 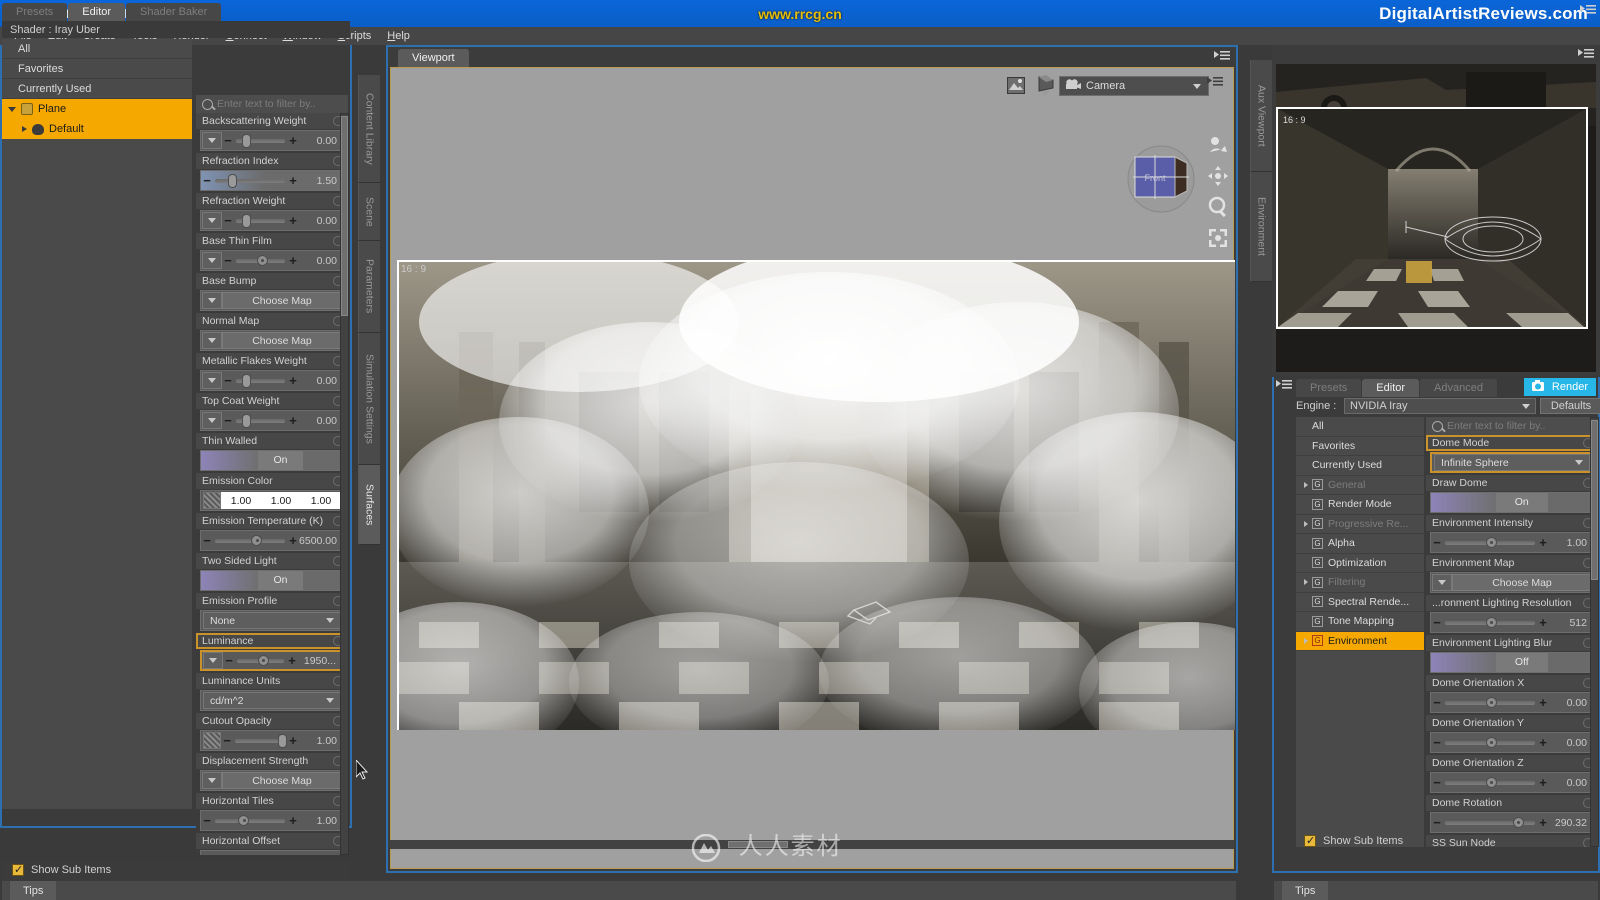 I want to click on property-ss-sun-node: SS Sun Node, so click(x=1512, y=841).